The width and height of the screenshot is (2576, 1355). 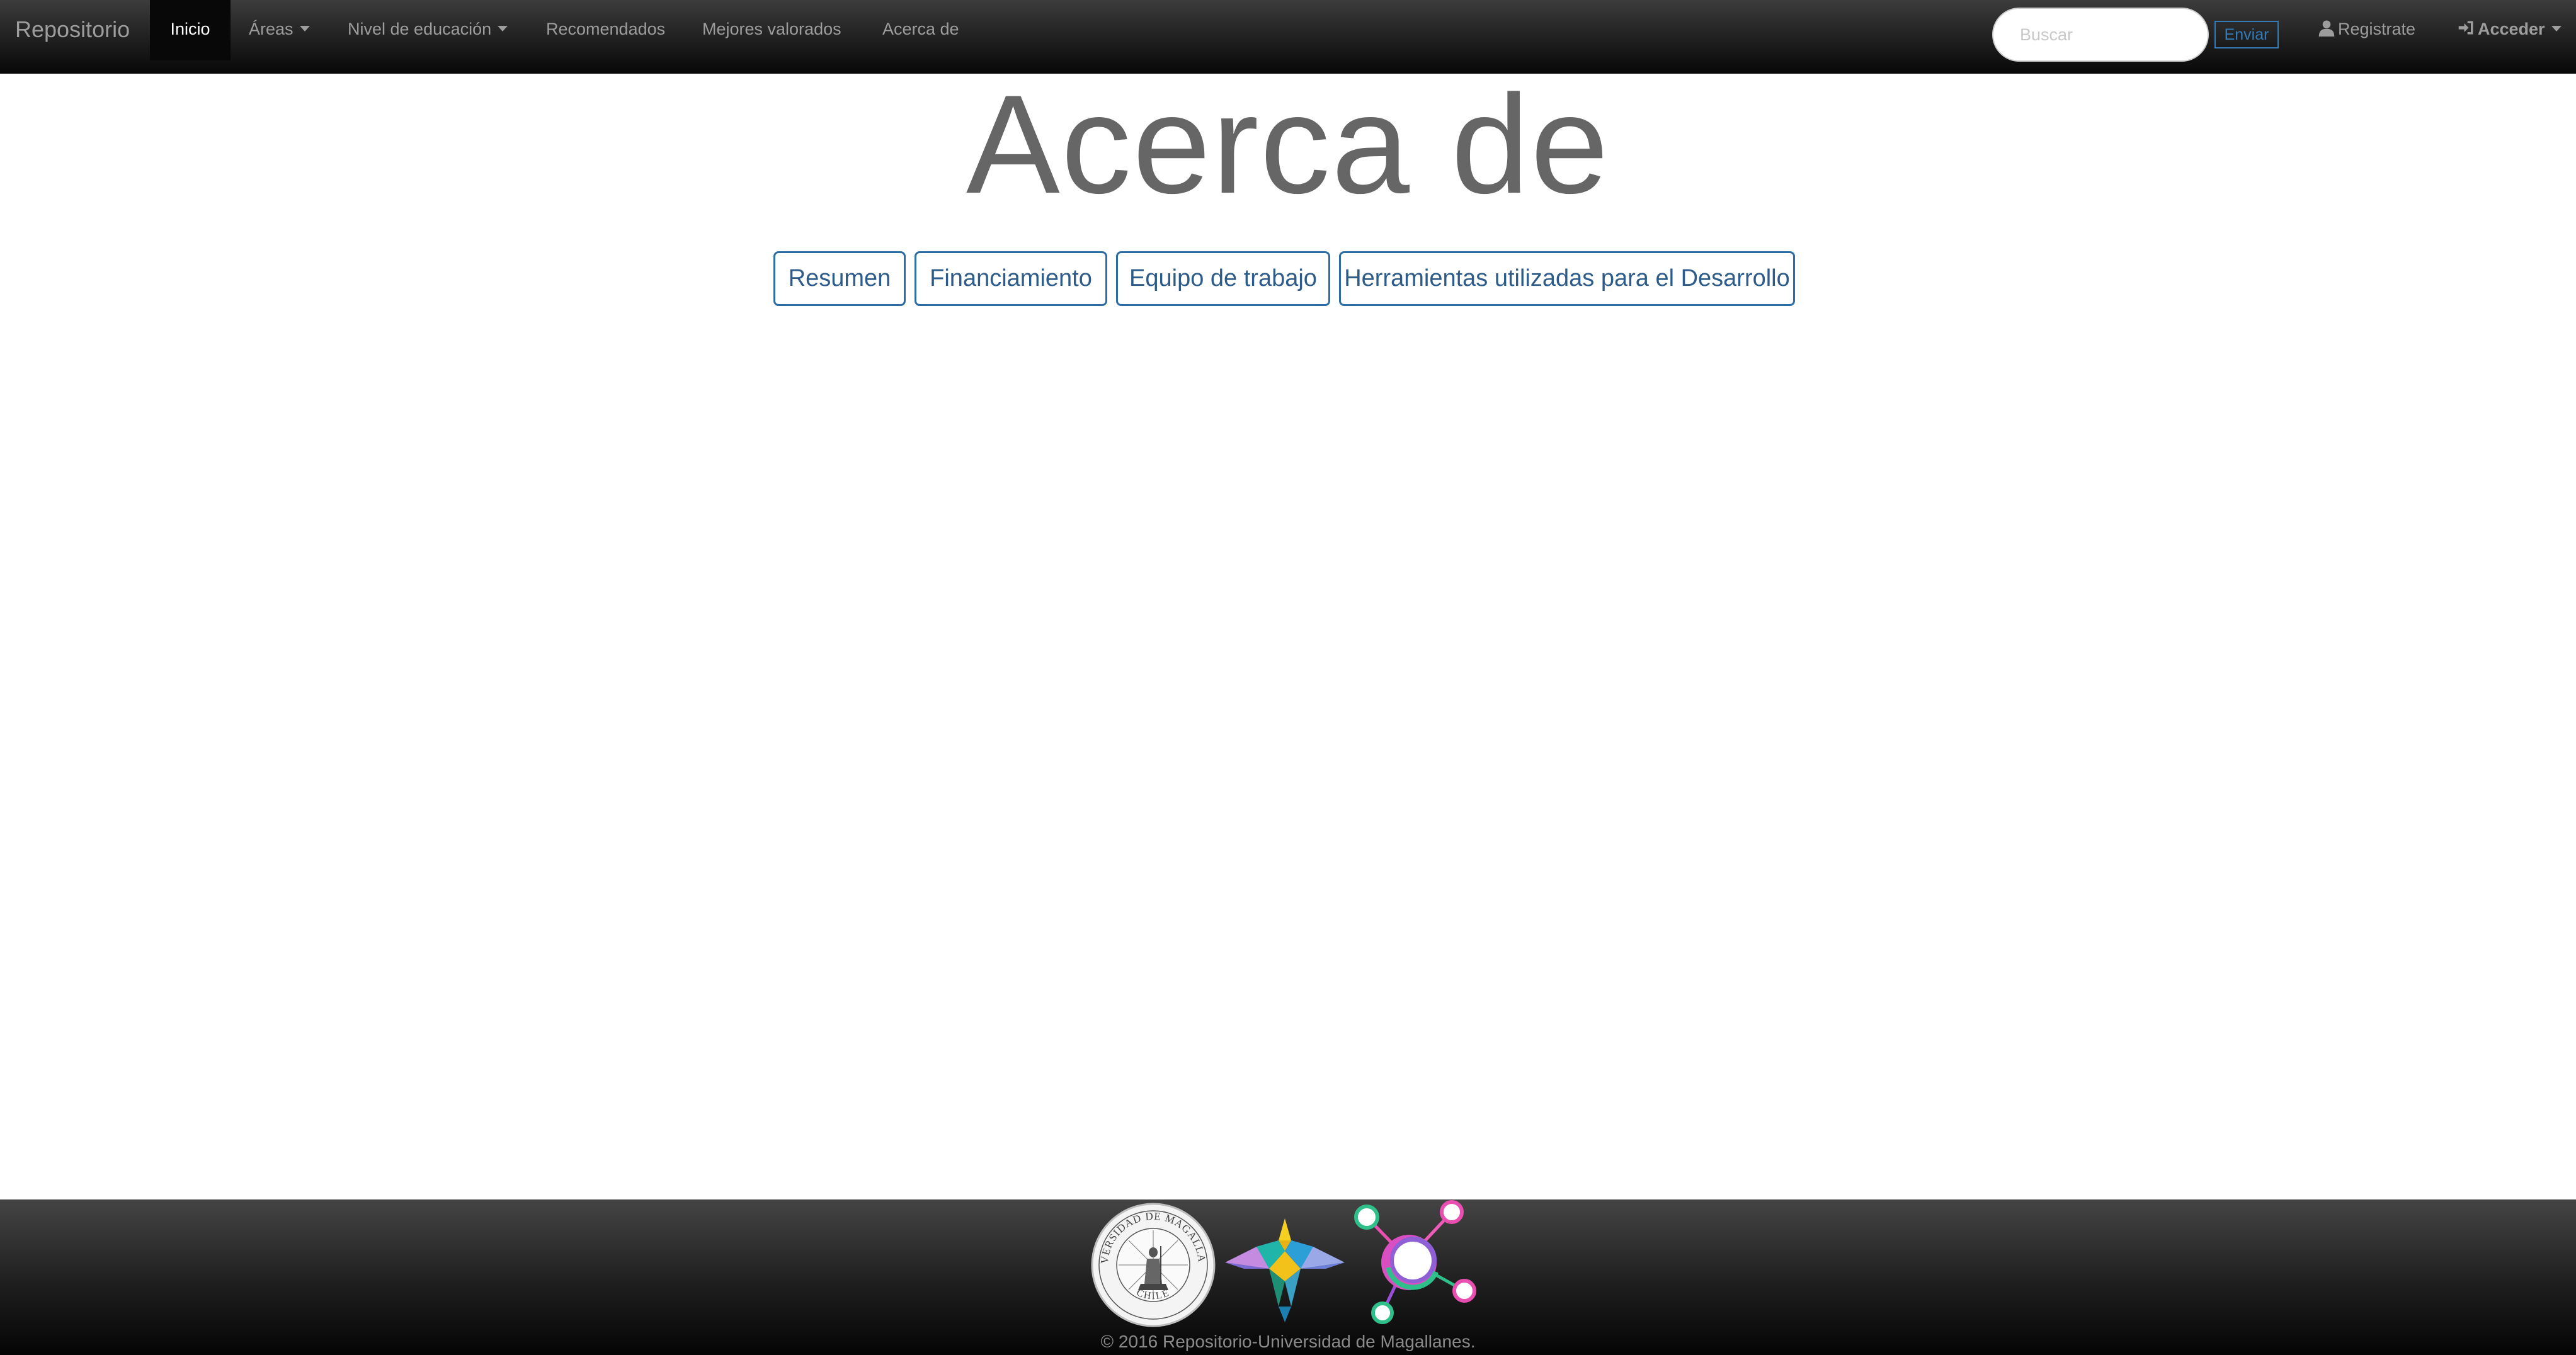 What do you see at coordinates (1415, 1262) in the screenshot?
I see `molecule-logo` at bounding box center [1415, 1262].